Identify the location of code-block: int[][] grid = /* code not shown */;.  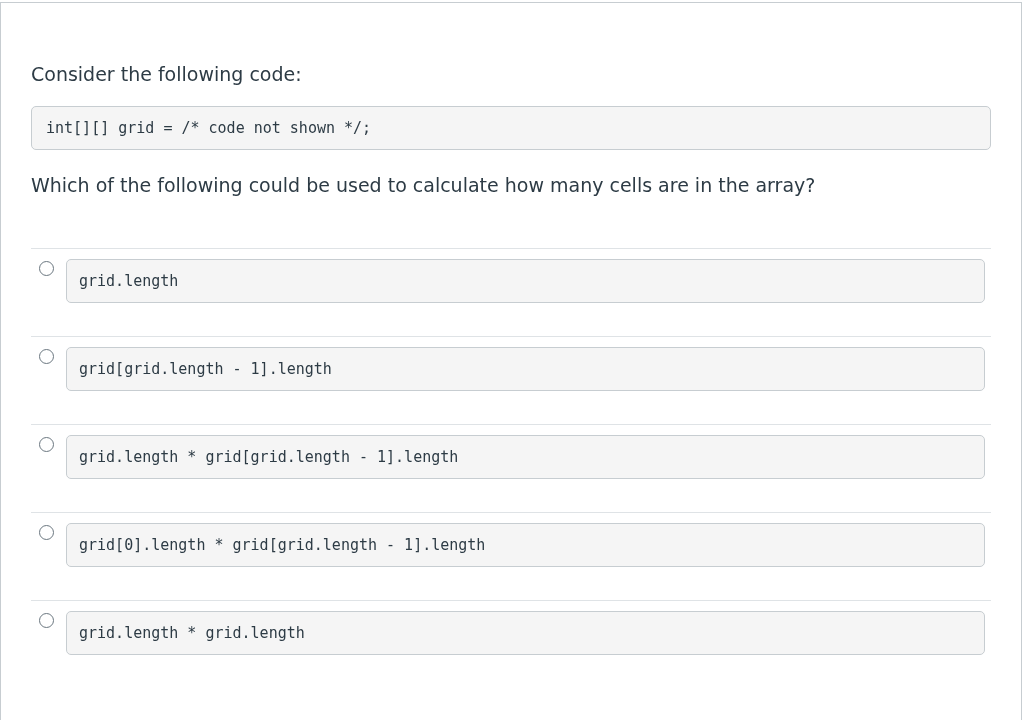
(511, 128).